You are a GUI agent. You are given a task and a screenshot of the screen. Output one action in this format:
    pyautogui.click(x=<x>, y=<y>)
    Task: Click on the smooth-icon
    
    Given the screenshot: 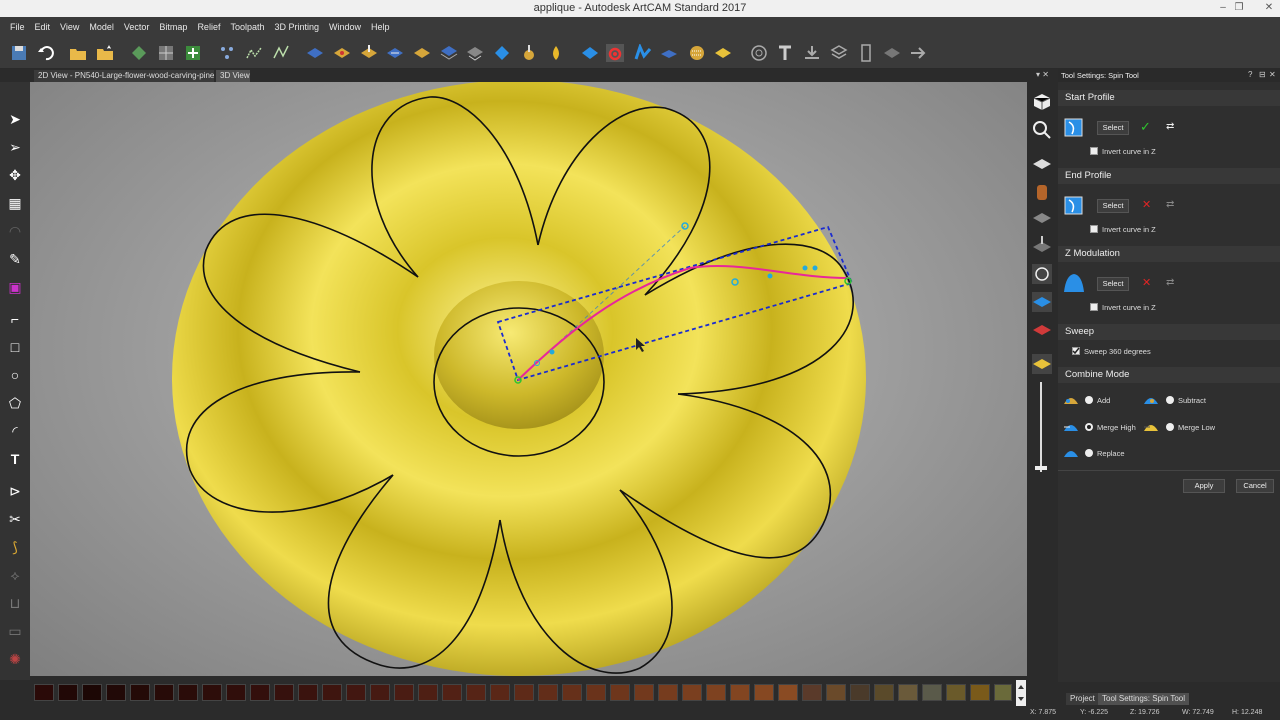 What is the action you would take?
    pyautogui.click(x=475, y=53)
    